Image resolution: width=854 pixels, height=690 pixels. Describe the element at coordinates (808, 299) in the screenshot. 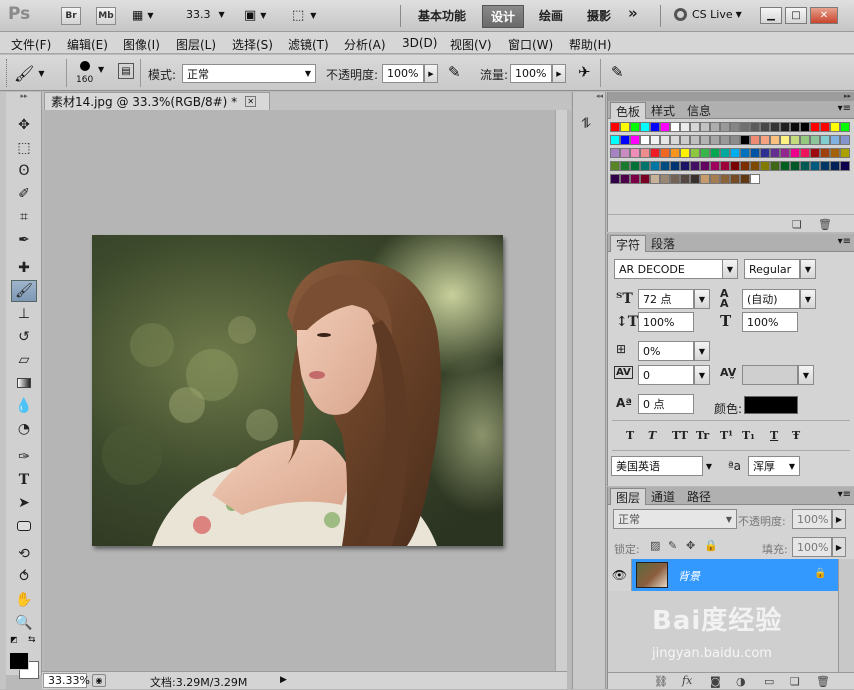

I see `leading-dropdown: ▼` at that location.